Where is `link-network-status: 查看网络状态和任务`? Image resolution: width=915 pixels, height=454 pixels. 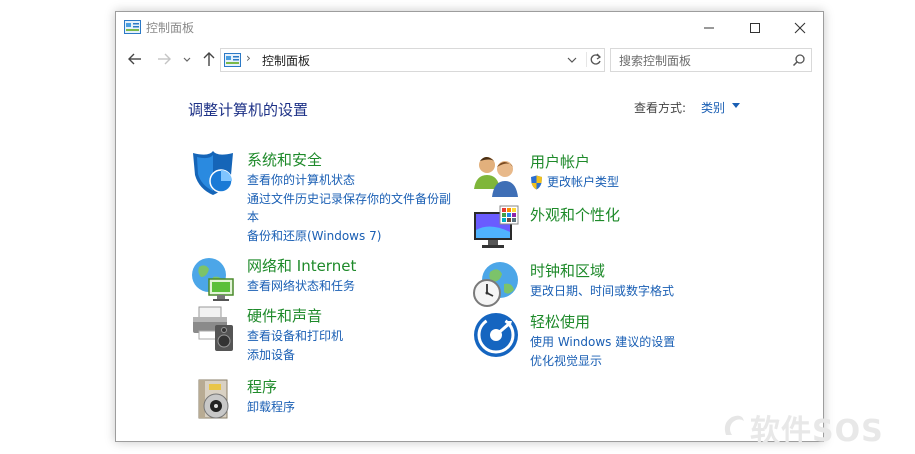 link-network-status: 查看网络状态和任务 is located at coordinates (301, 286).